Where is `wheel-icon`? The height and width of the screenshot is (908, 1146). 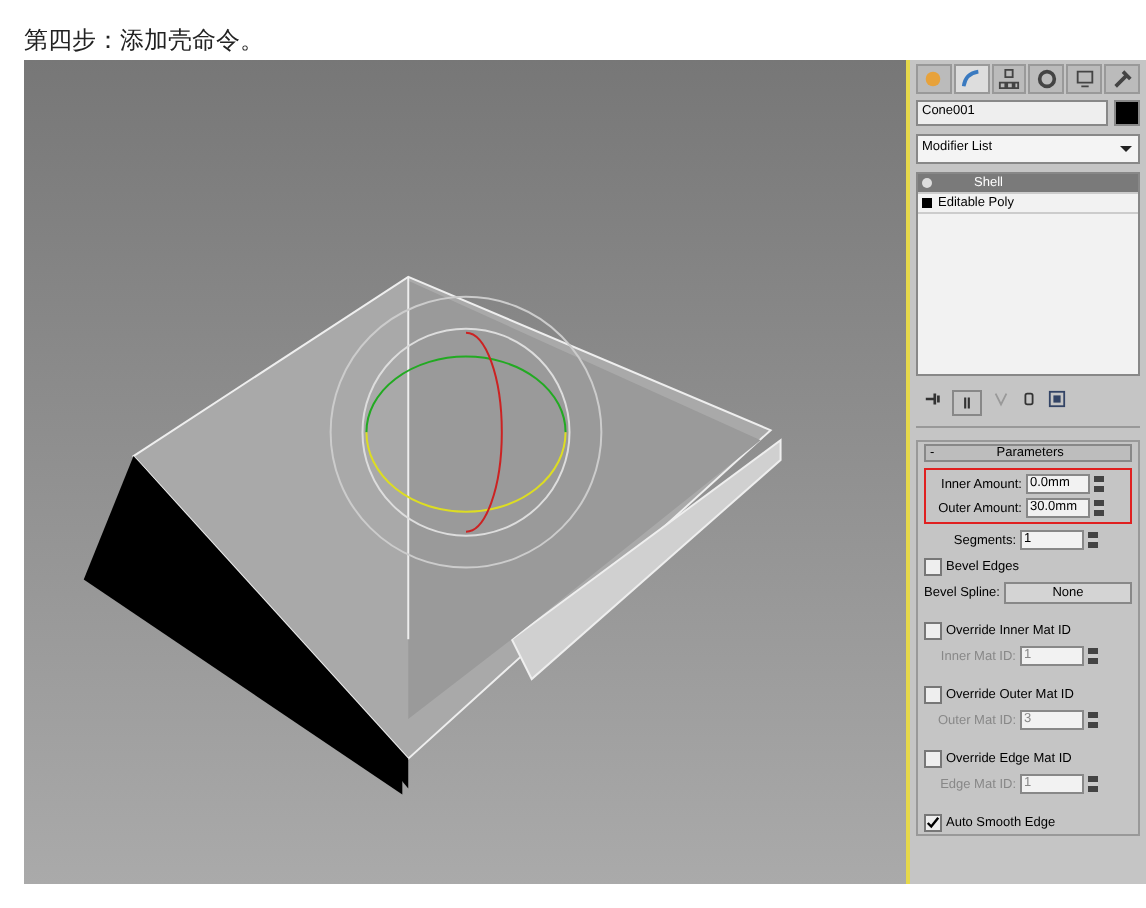 wheel-icon is located at coordinates (1046, 79).